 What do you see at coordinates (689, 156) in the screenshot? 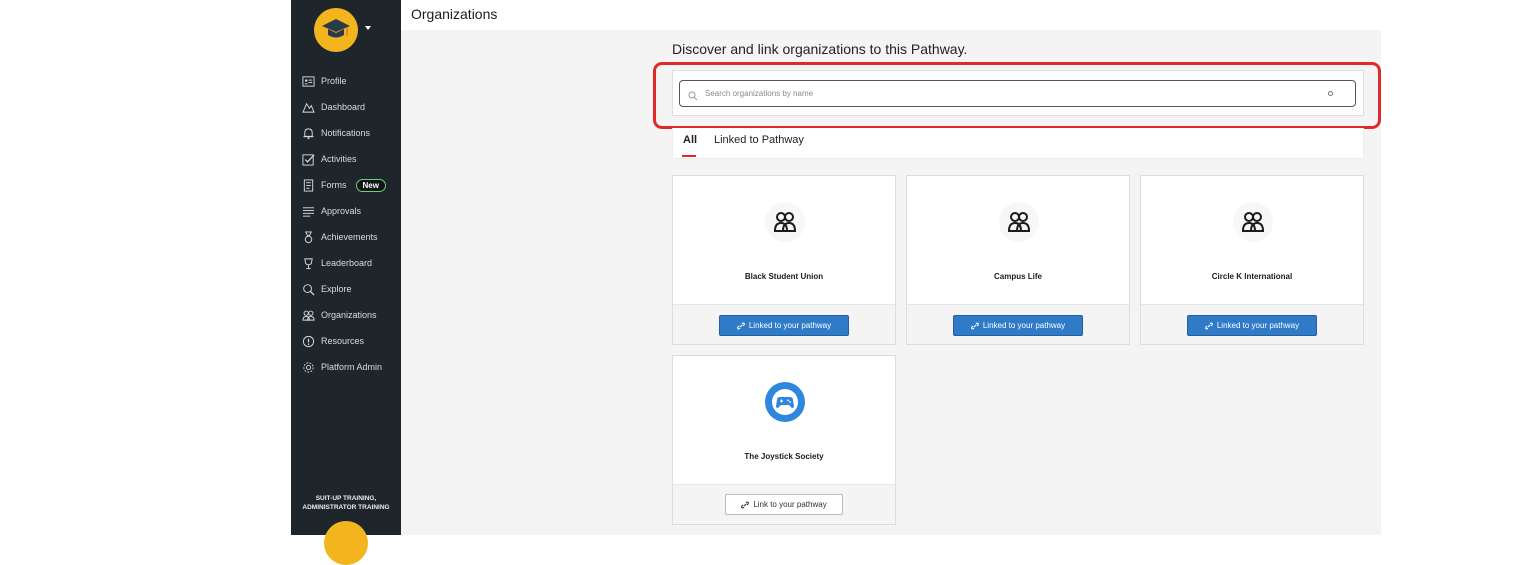
I see `active-tab-indicator` at bounding box center [689, 156].